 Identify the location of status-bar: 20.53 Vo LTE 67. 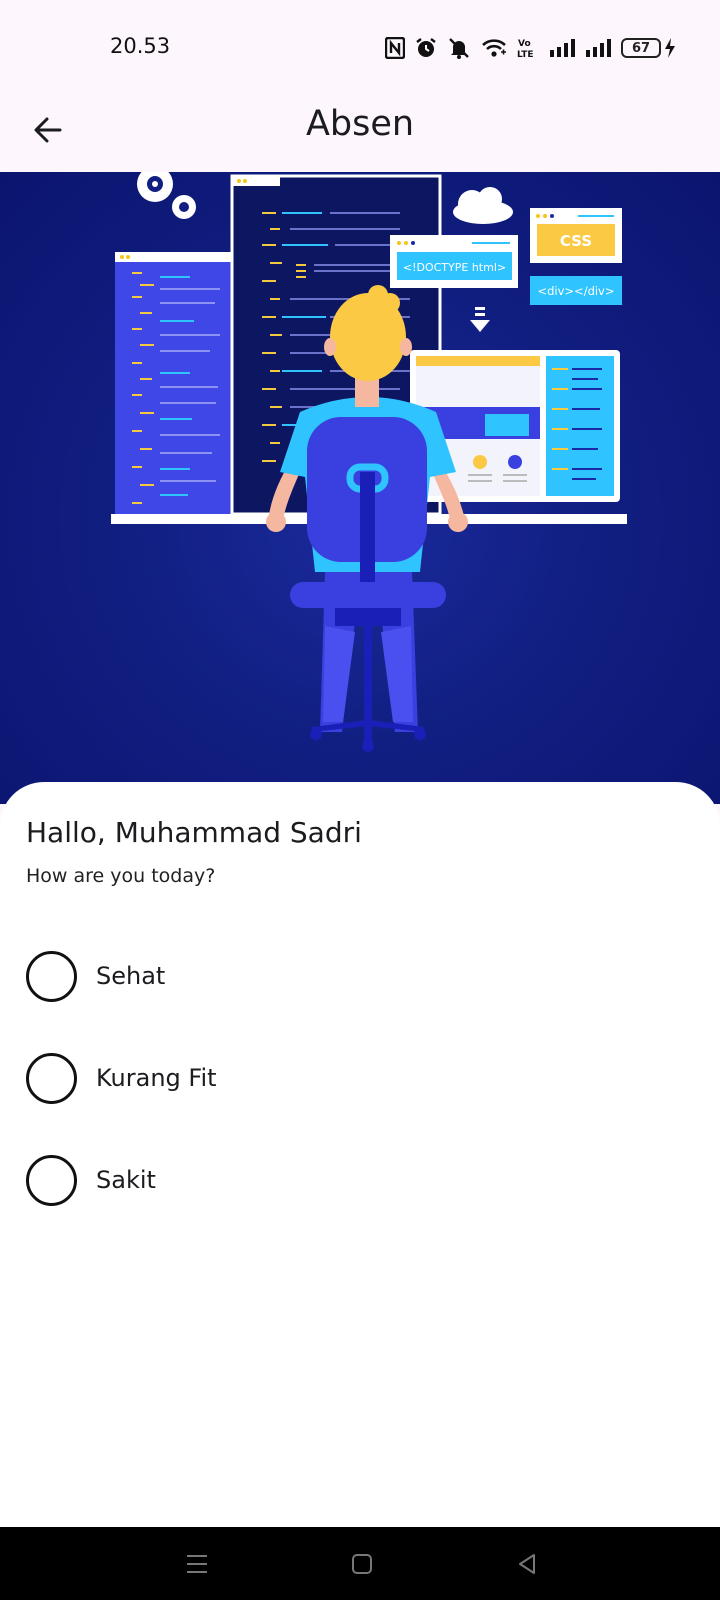
(360, 45).